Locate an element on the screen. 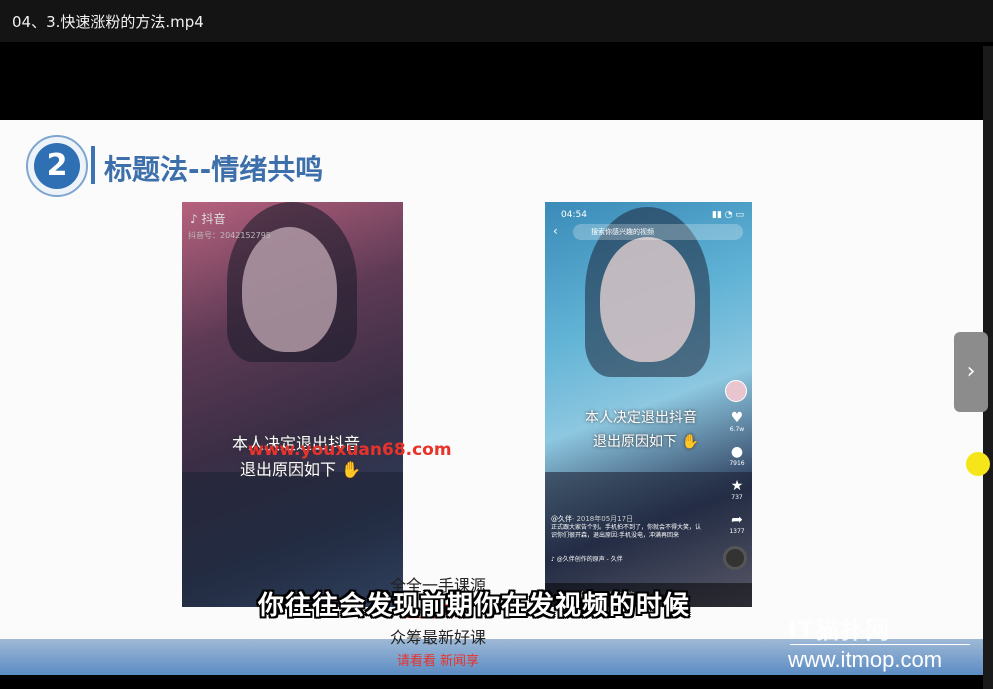 Image resolution: width=993 pixels, height=689 pixels. heart-icon: ♥ is located at coordinates (737, 418).